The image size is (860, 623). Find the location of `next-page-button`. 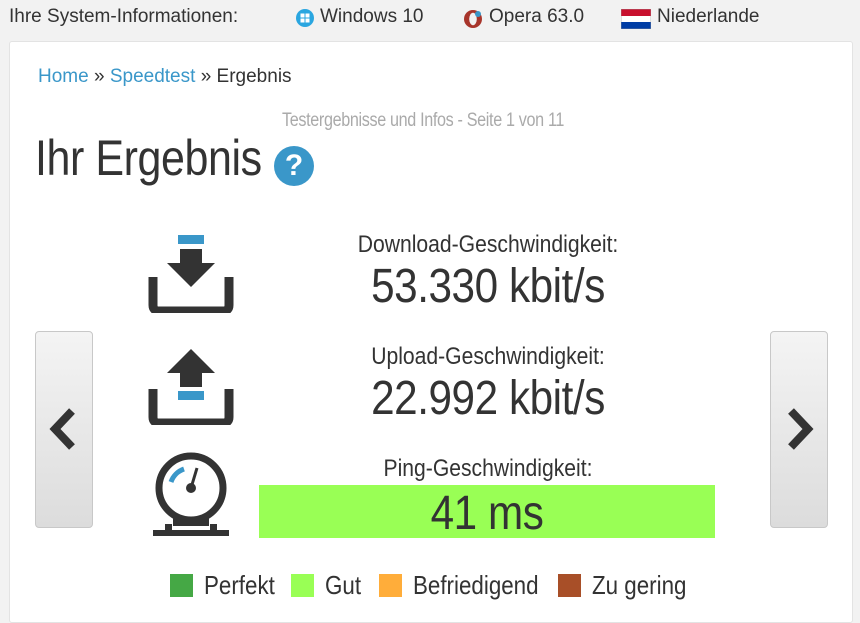

next-page-button is located at coordinates (799, 429).